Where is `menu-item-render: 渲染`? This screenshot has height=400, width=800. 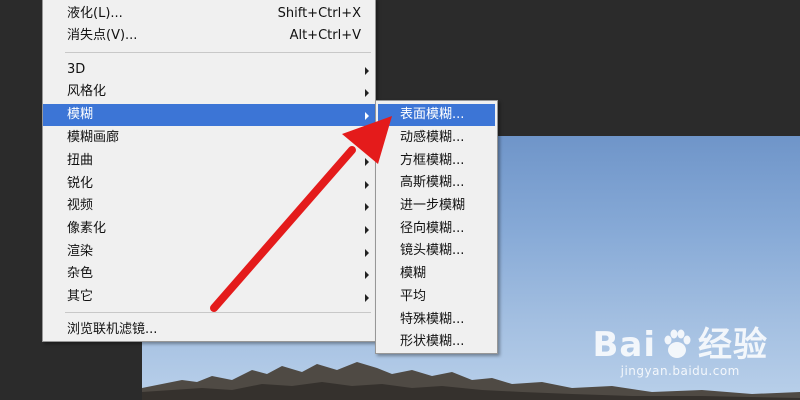 menu-item-render: 渲染 is located at coordinates (209, 252).